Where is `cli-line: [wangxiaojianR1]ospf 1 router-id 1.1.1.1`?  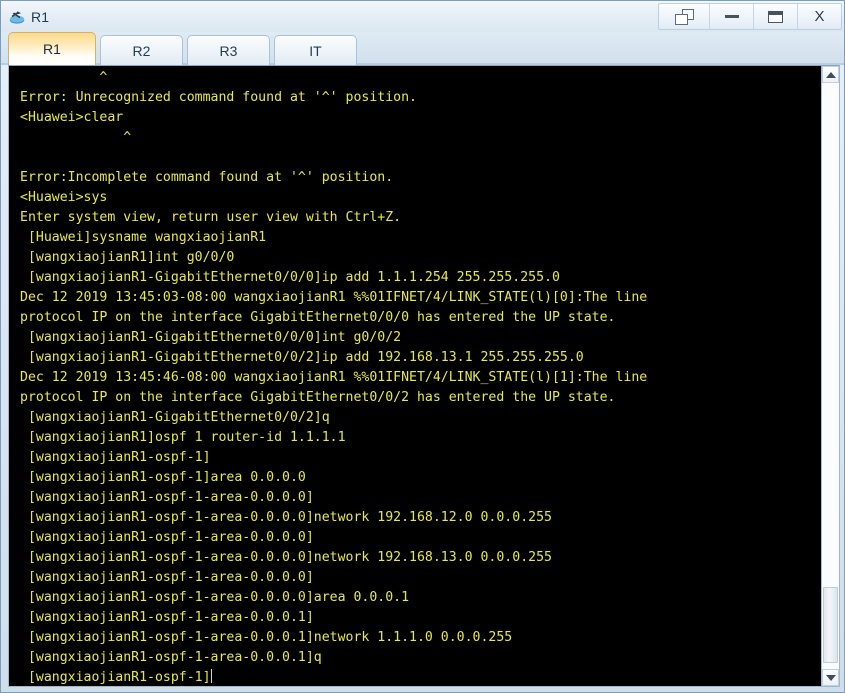 cli-line: [wangxiaojianR1]ospf 1 router-id 1.1.1.1 is located at coordinates (183, 437).